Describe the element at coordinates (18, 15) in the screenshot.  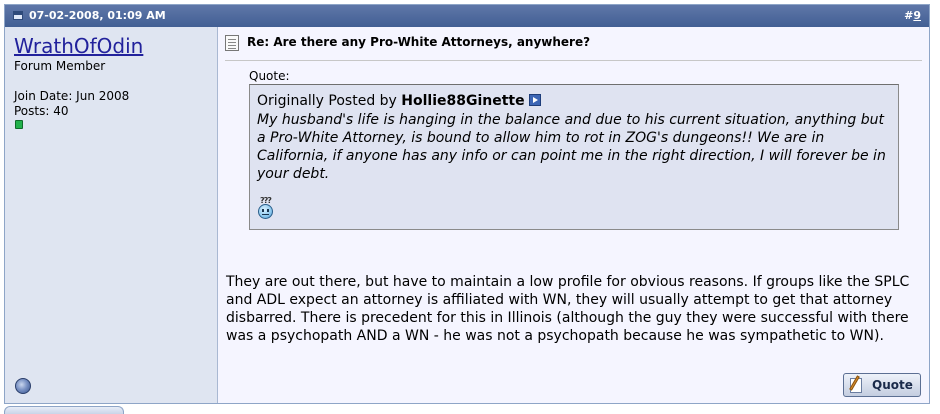
I see `post-date-icon` at that location.